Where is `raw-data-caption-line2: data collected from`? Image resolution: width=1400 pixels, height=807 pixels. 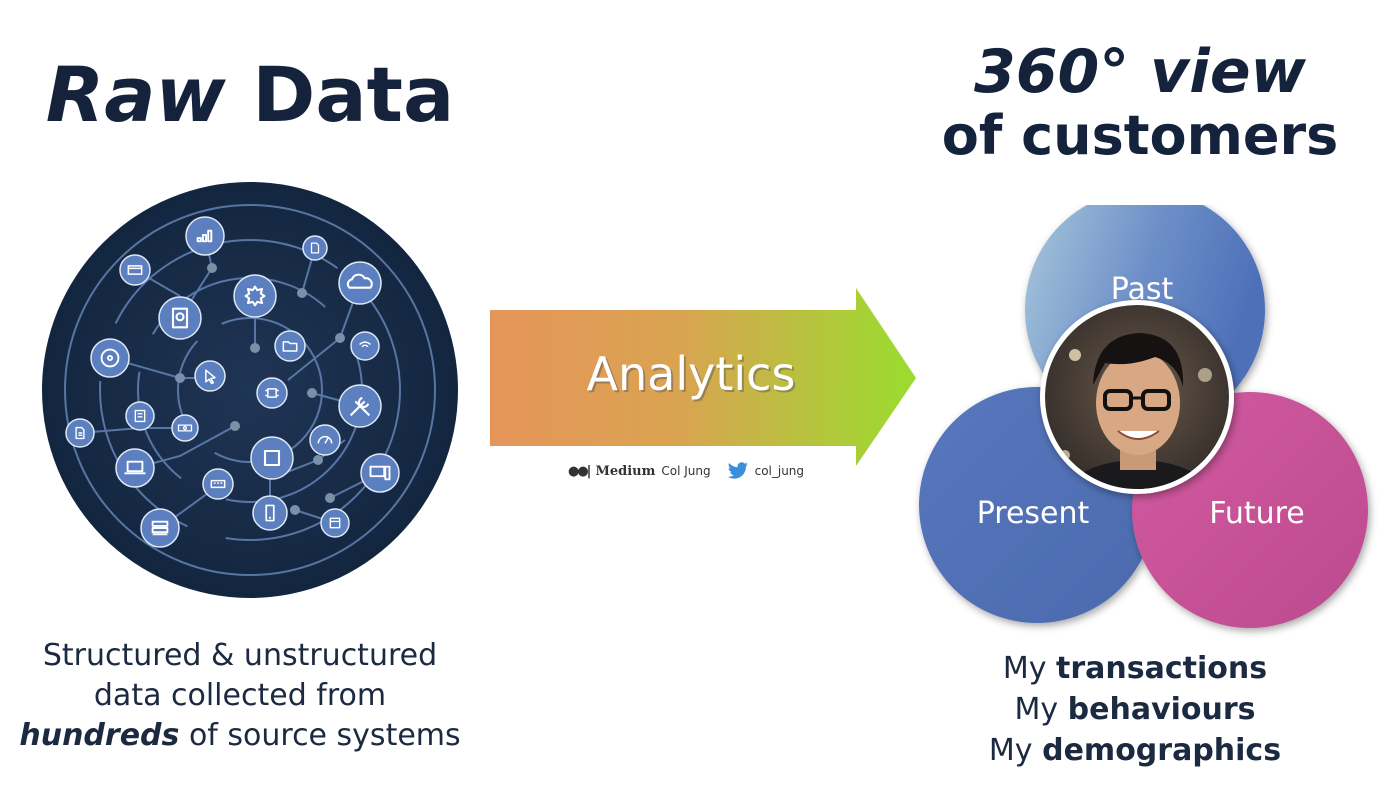
raw-data-caption-line2: data collected from is located at coordinates (240, 695).